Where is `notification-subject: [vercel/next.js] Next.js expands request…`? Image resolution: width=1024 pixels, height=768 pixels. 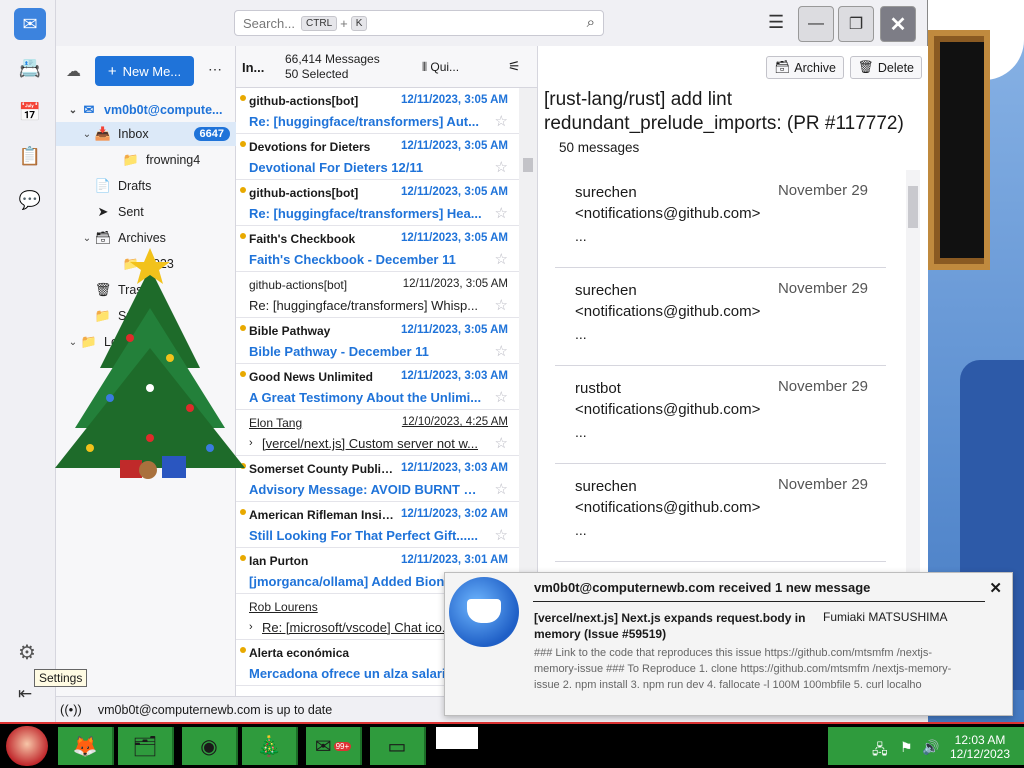 notification-subject: [vercel/next.js] Next.js expands request… is located at coordinates (670, 626).